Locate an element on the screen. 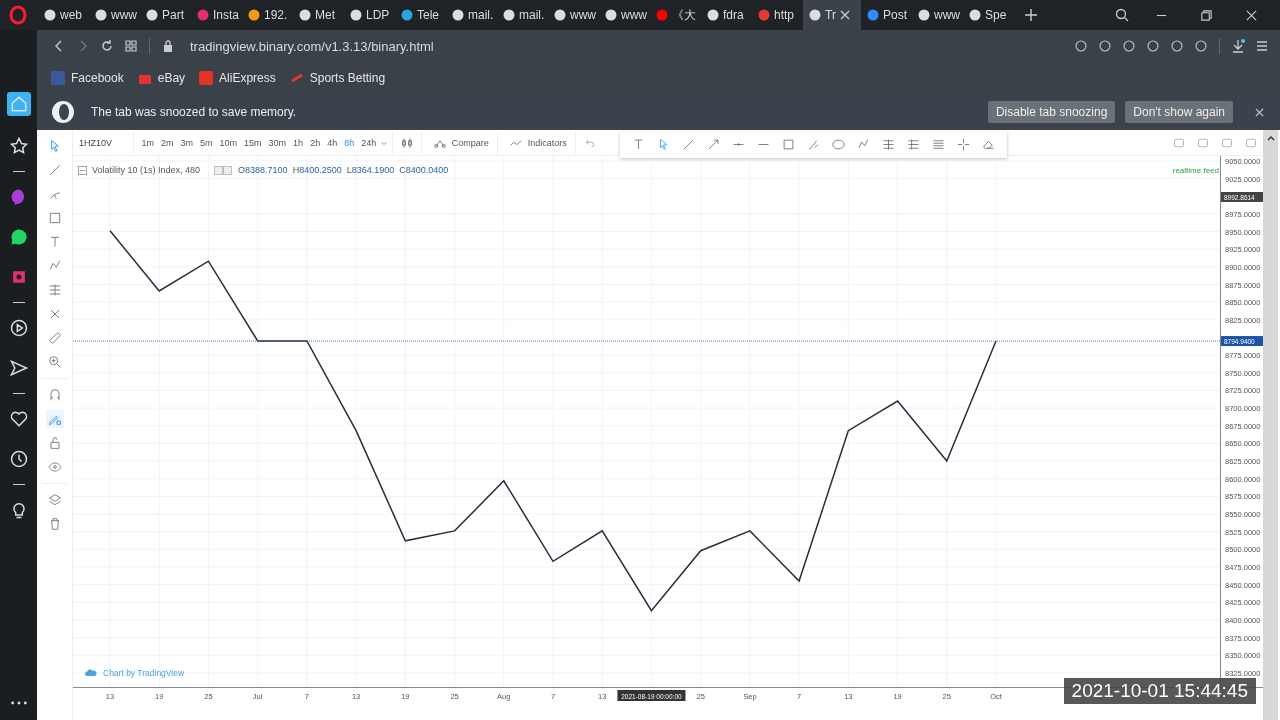 This screenshot has height=720, width=1280. bookmark-link: eBay is located at coordinates (171, 78).